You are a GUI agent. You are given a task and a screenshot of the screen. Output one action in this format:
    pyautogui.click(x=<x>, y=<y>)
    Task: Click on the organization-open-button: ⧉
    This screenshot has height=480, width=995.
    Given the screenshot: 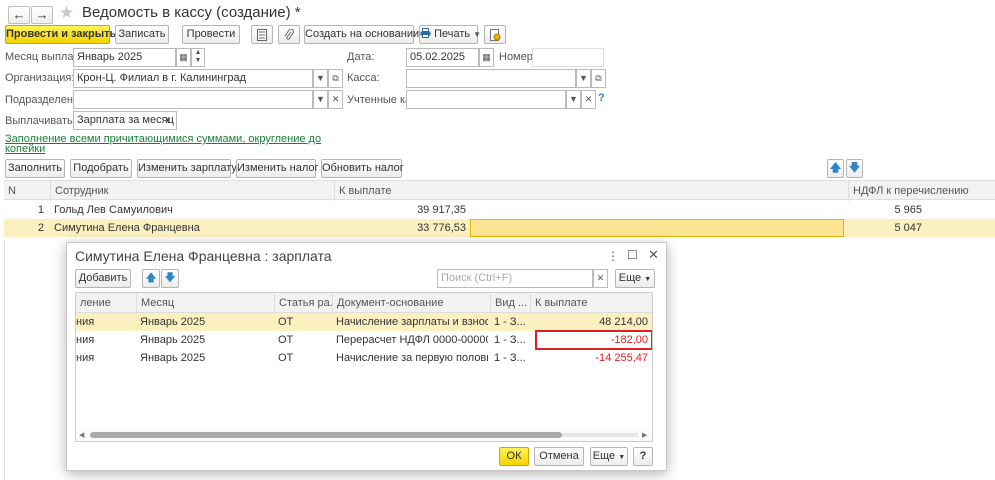 What is the action you would take?
    pyautogui.click(x=335, y=78)
    